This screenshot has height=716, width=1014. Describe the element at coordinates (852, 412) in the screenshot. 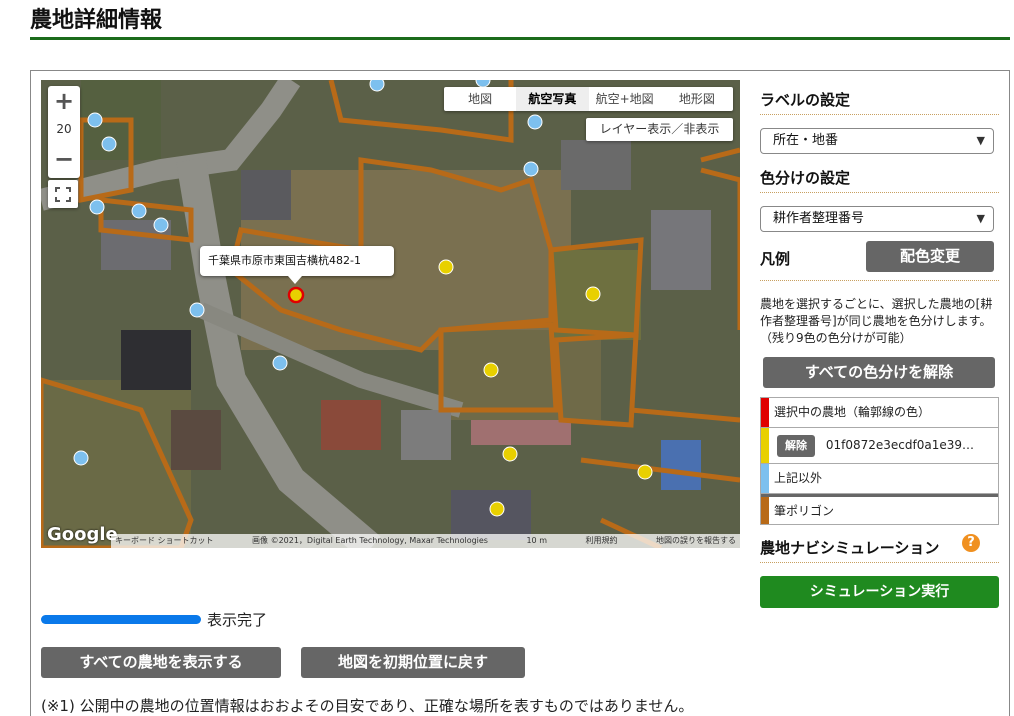

I see `legend-label: 選択中の農地（輪郭線の色）` at that location.